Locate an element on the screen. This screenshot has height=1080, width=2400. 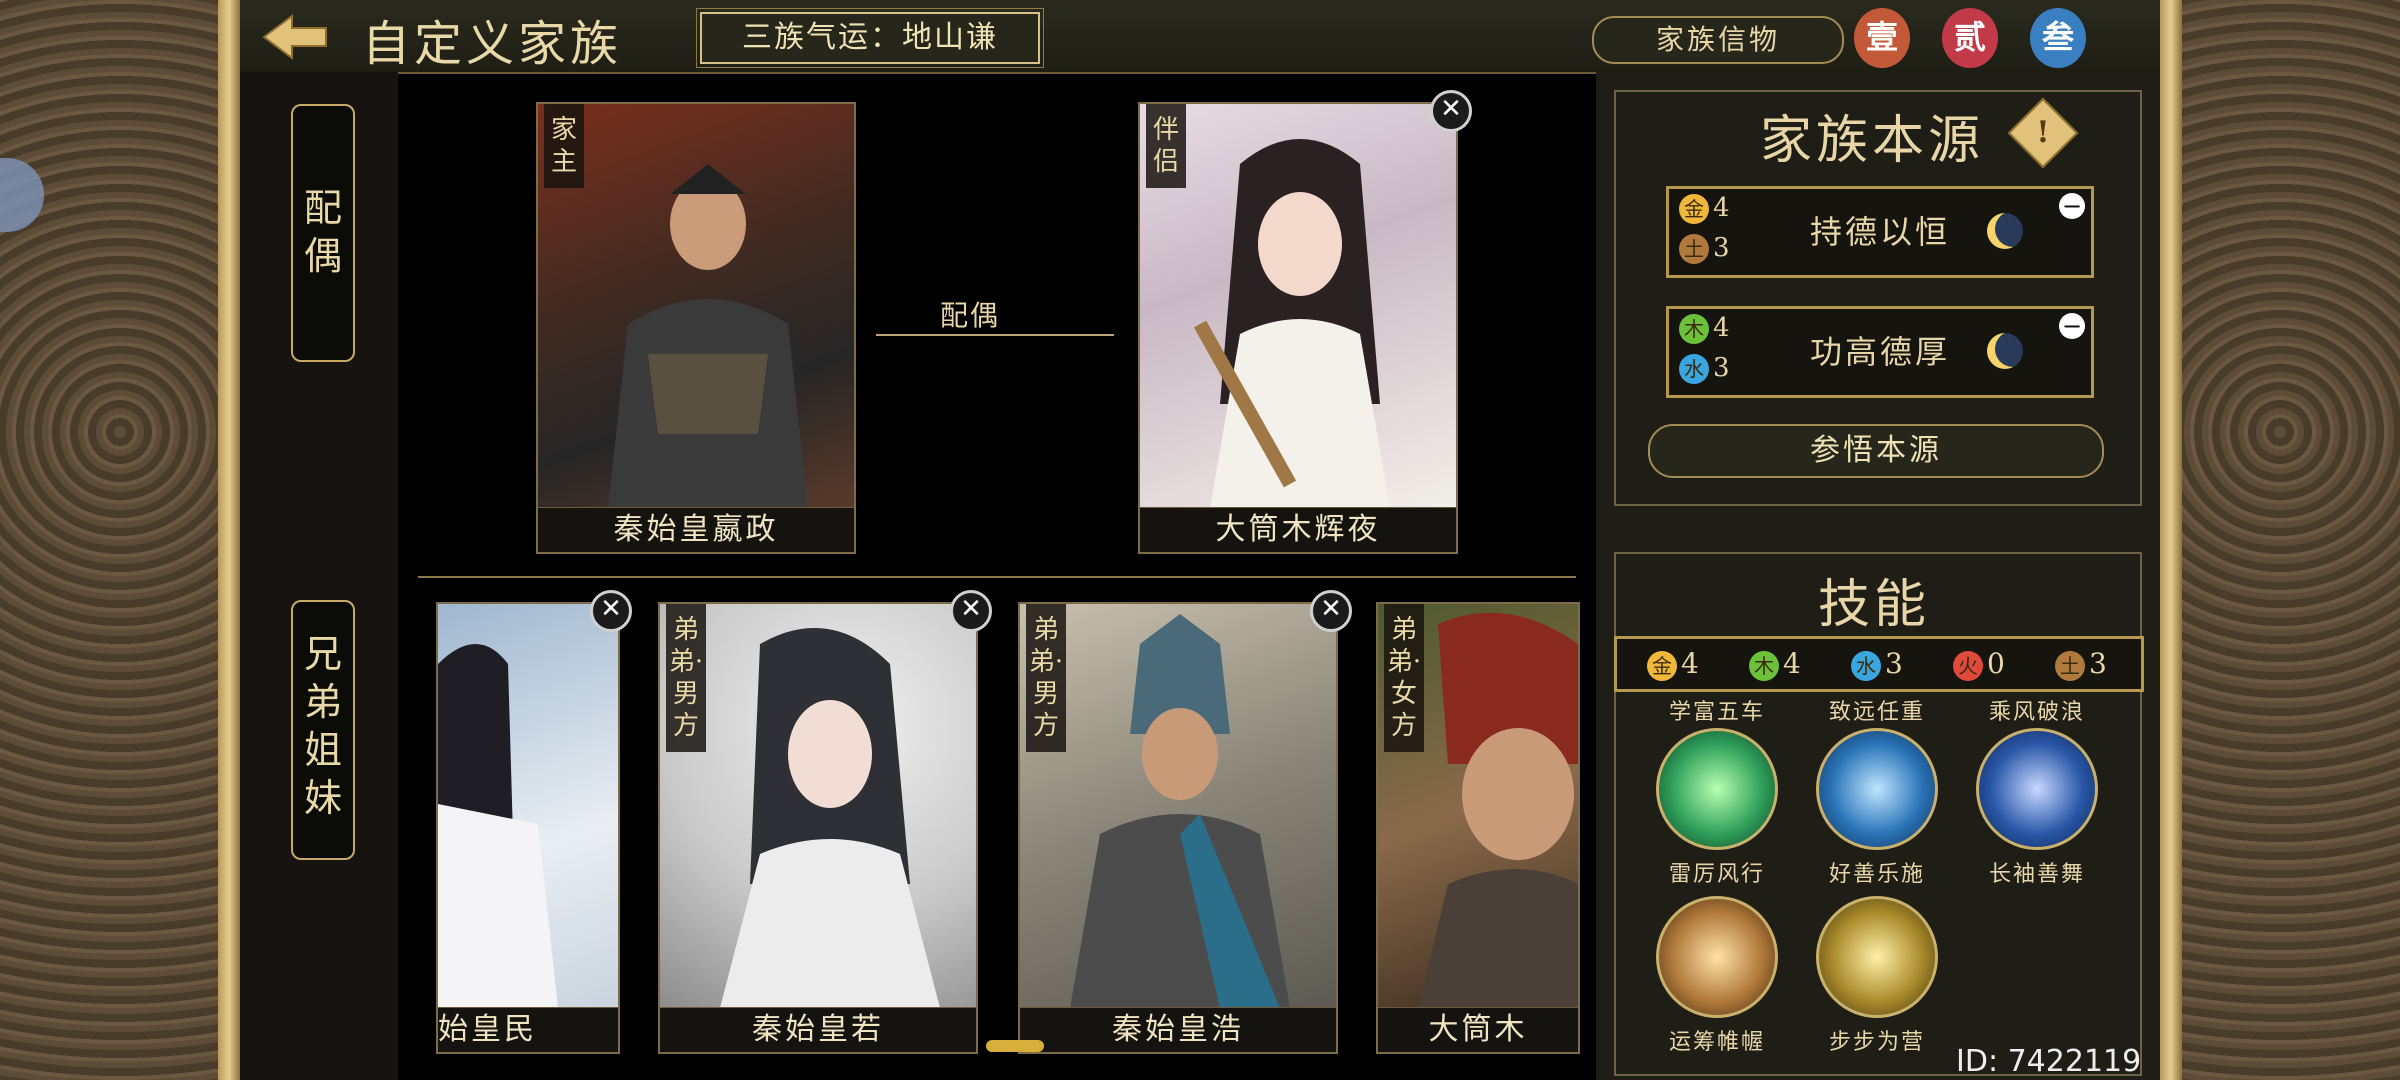
partner-role-label: 伴侣 is located at coordinates (1166, 146).